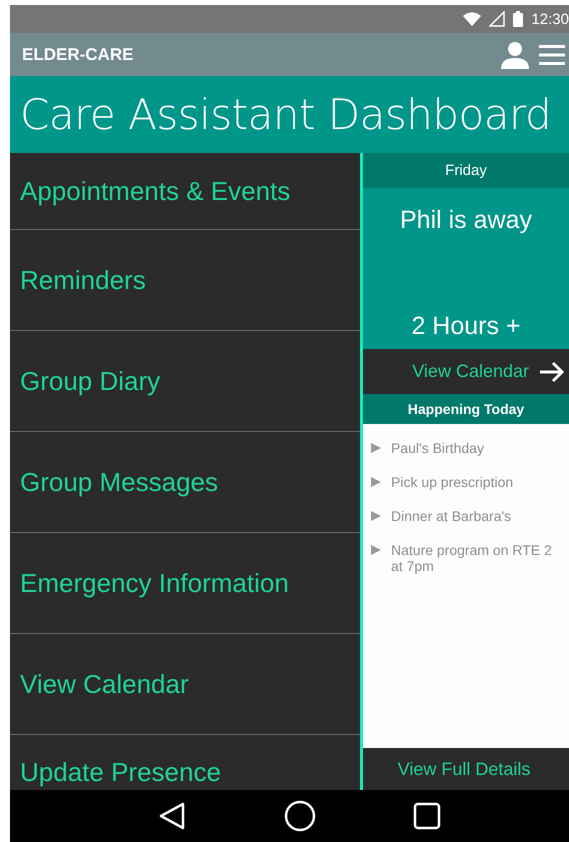 The image size is (569, 842). I want to click on event-text: Nature program on RTE 2 at 7pm, so click(472, 558).